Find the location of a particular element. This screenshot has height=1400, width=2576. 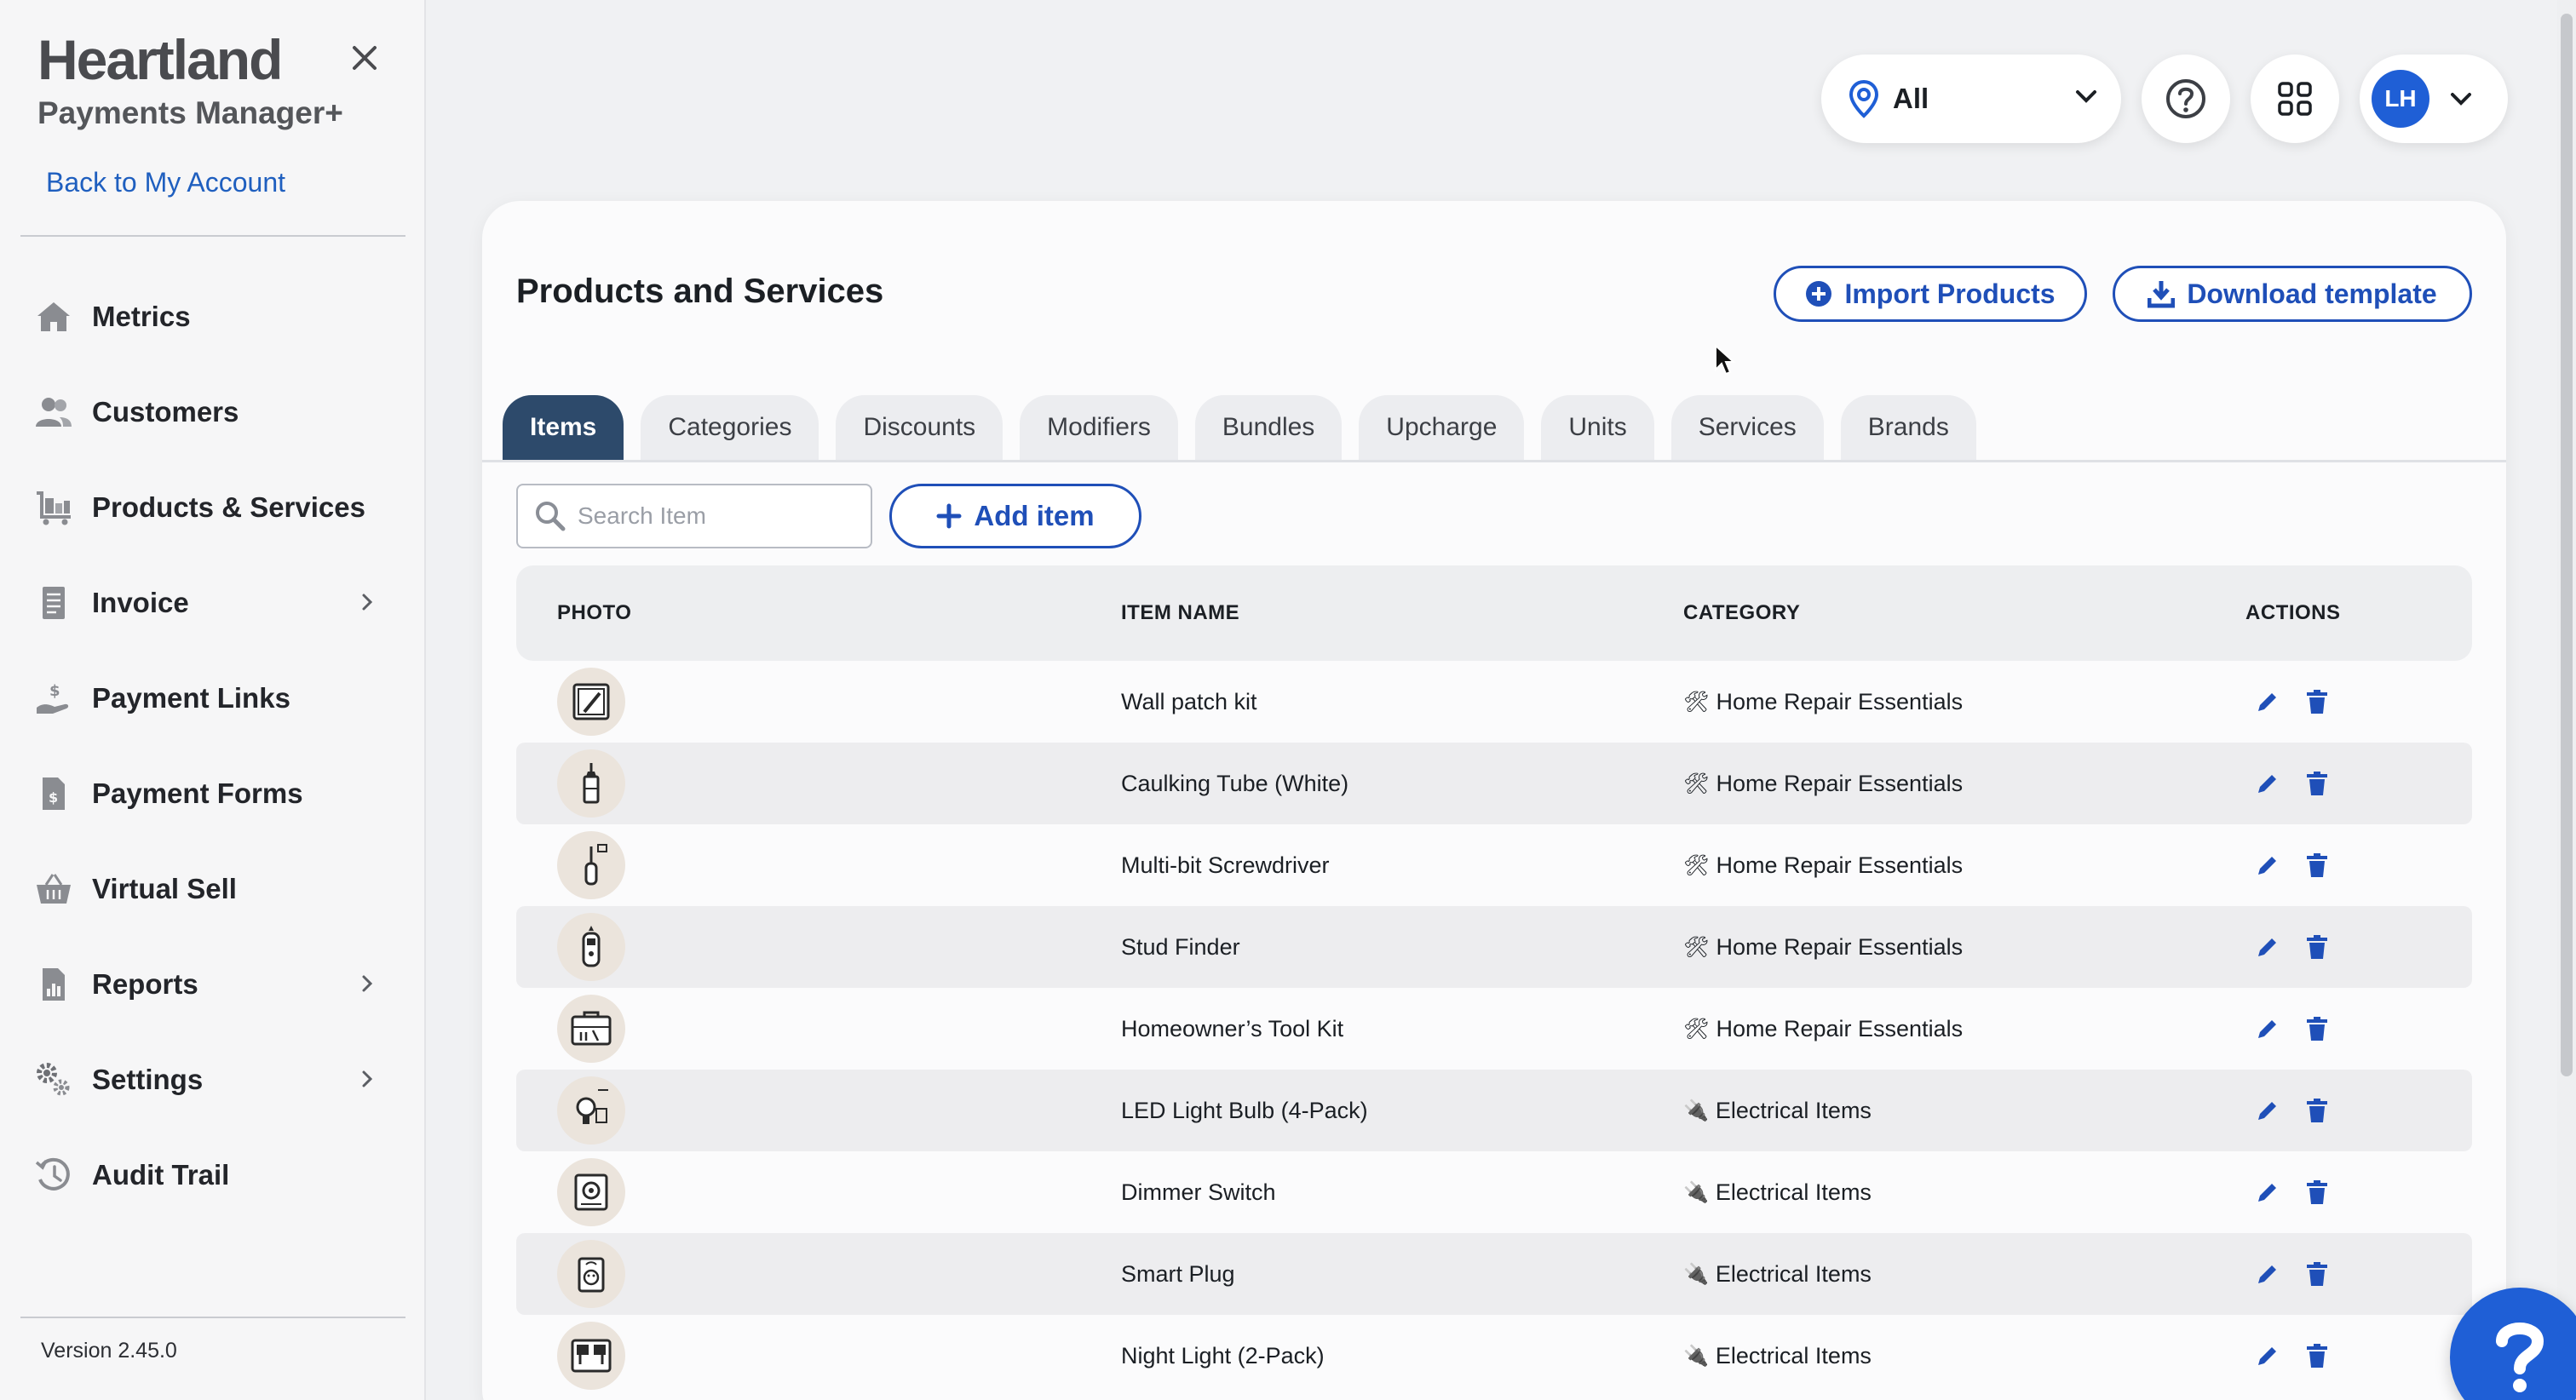

sidebar-item-label: Products & Services is located at coordinates (229, 507).